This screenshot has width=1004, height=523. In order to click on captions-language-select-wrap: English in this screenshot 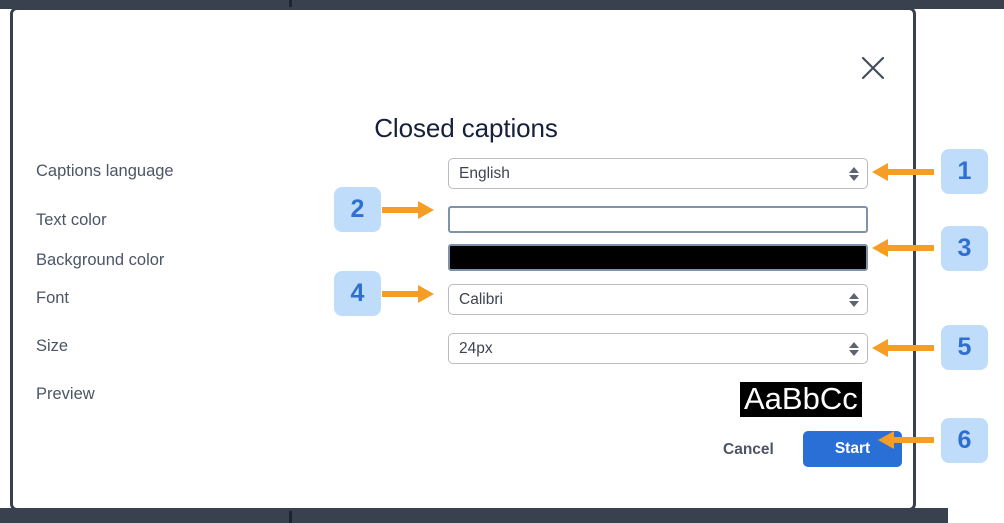, I will do `click(658, 173)`.